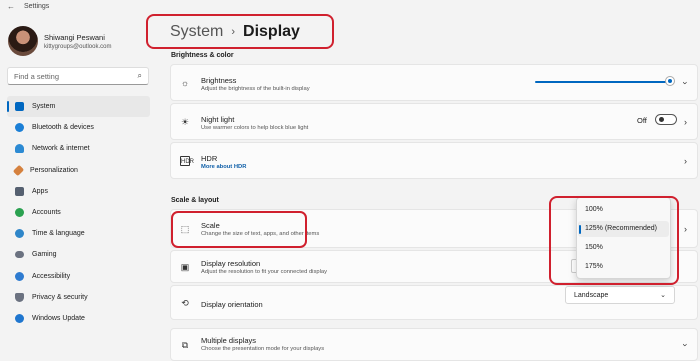  I want to click on toggle-knob, so click(661, 119).